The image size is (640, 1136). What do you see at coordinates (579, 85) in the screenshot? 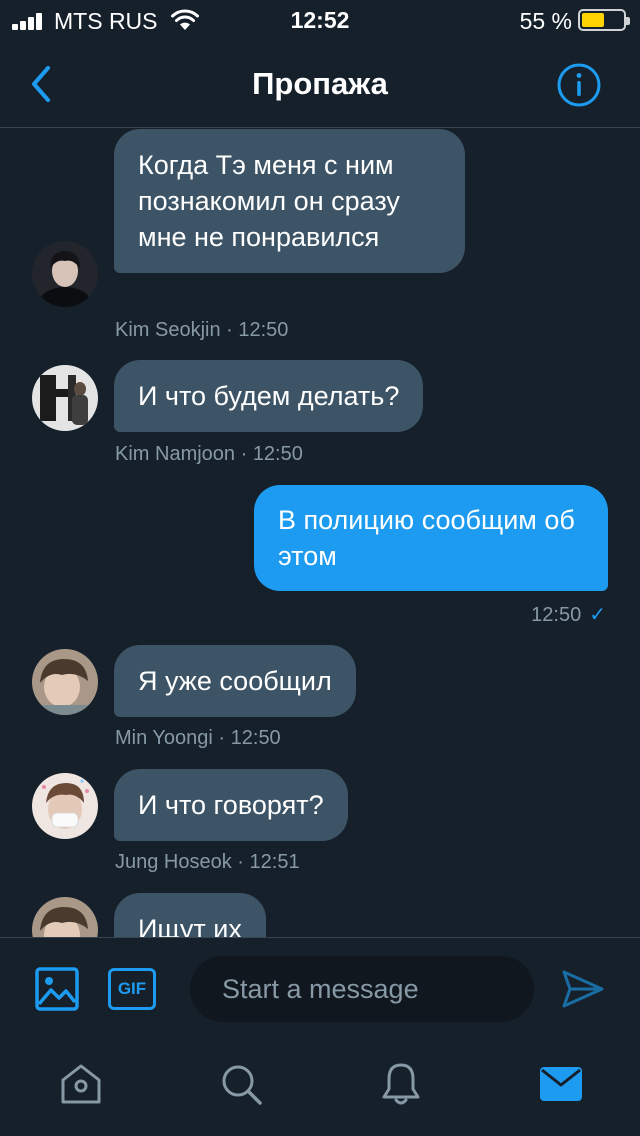
I see `info-icon` at bounding box center [579, 85].